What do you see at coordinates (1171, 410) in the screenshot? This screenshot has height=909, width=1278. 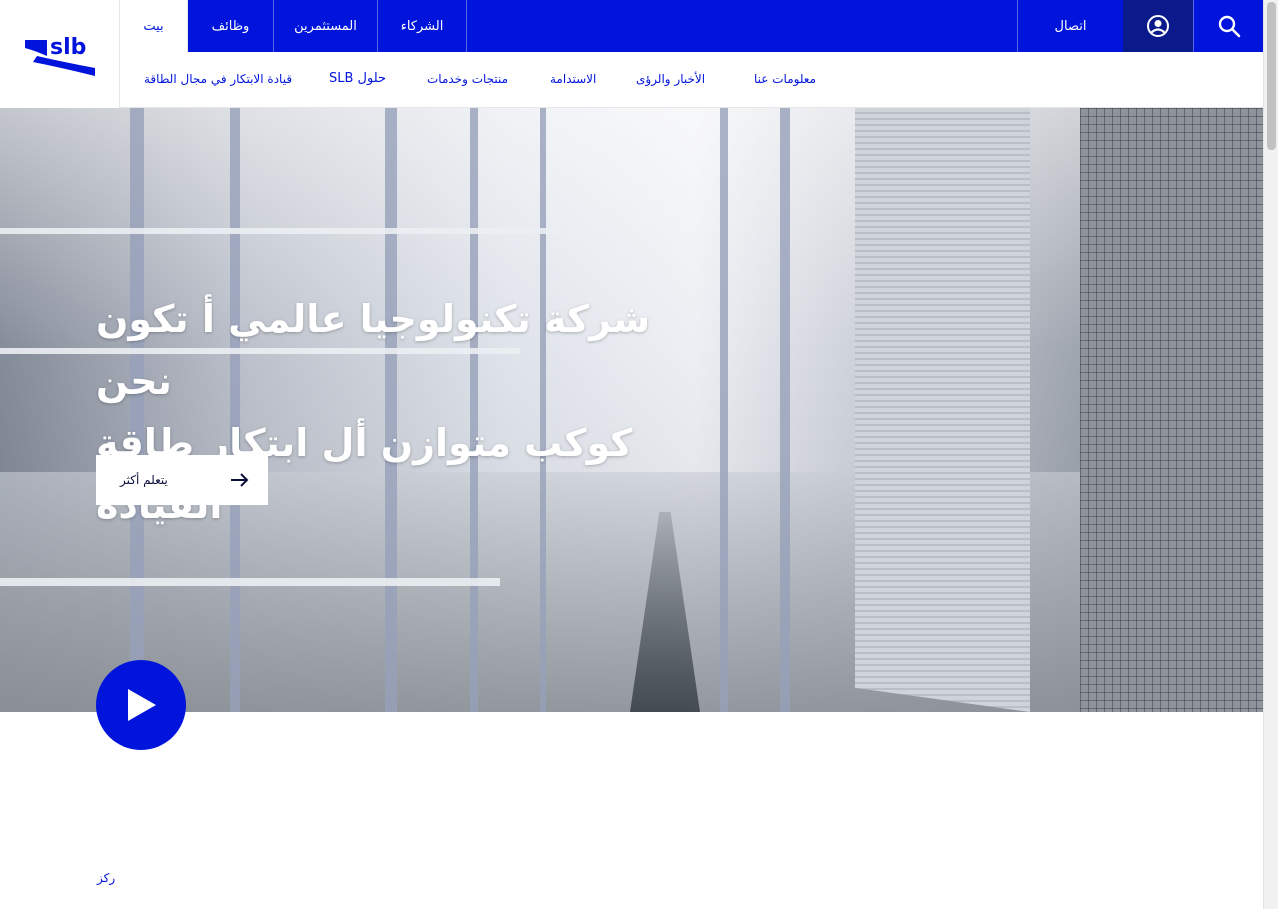 I see `hero-mesh-cage` at bounding box center [1171, 410].